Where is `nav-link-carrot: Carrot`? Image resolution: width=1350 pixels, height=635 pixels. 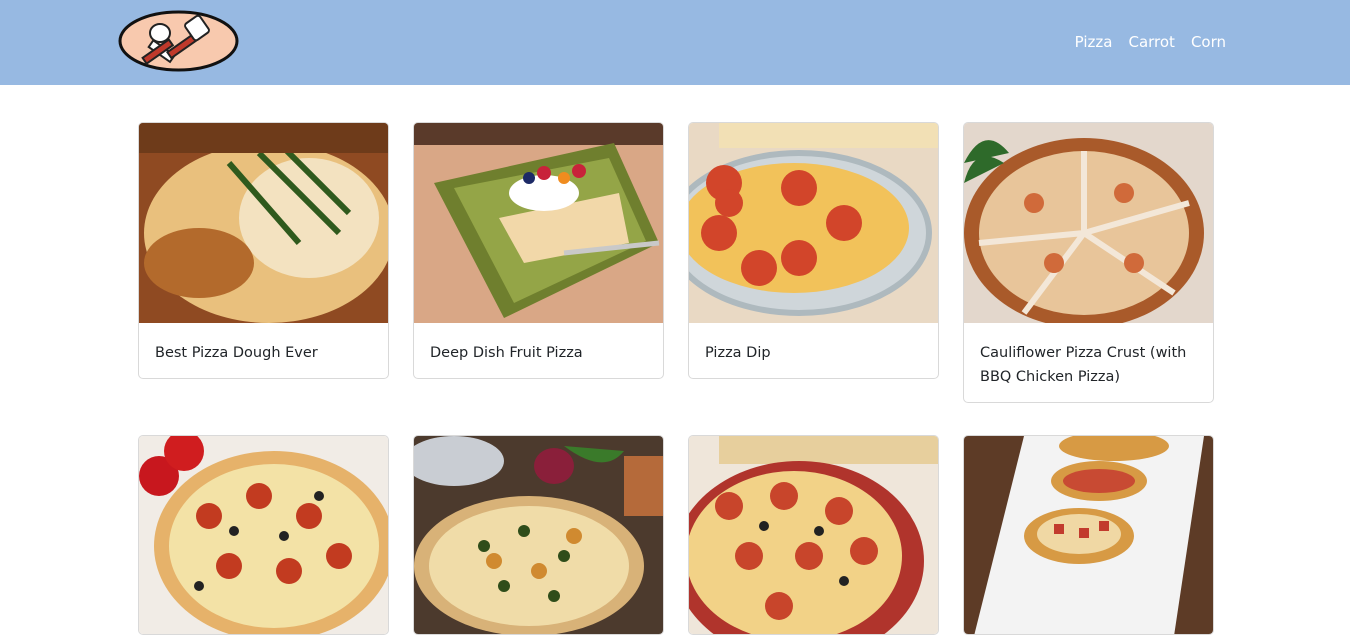
nav-link-carrot: Carrot is located at coordinates (1151, 42).